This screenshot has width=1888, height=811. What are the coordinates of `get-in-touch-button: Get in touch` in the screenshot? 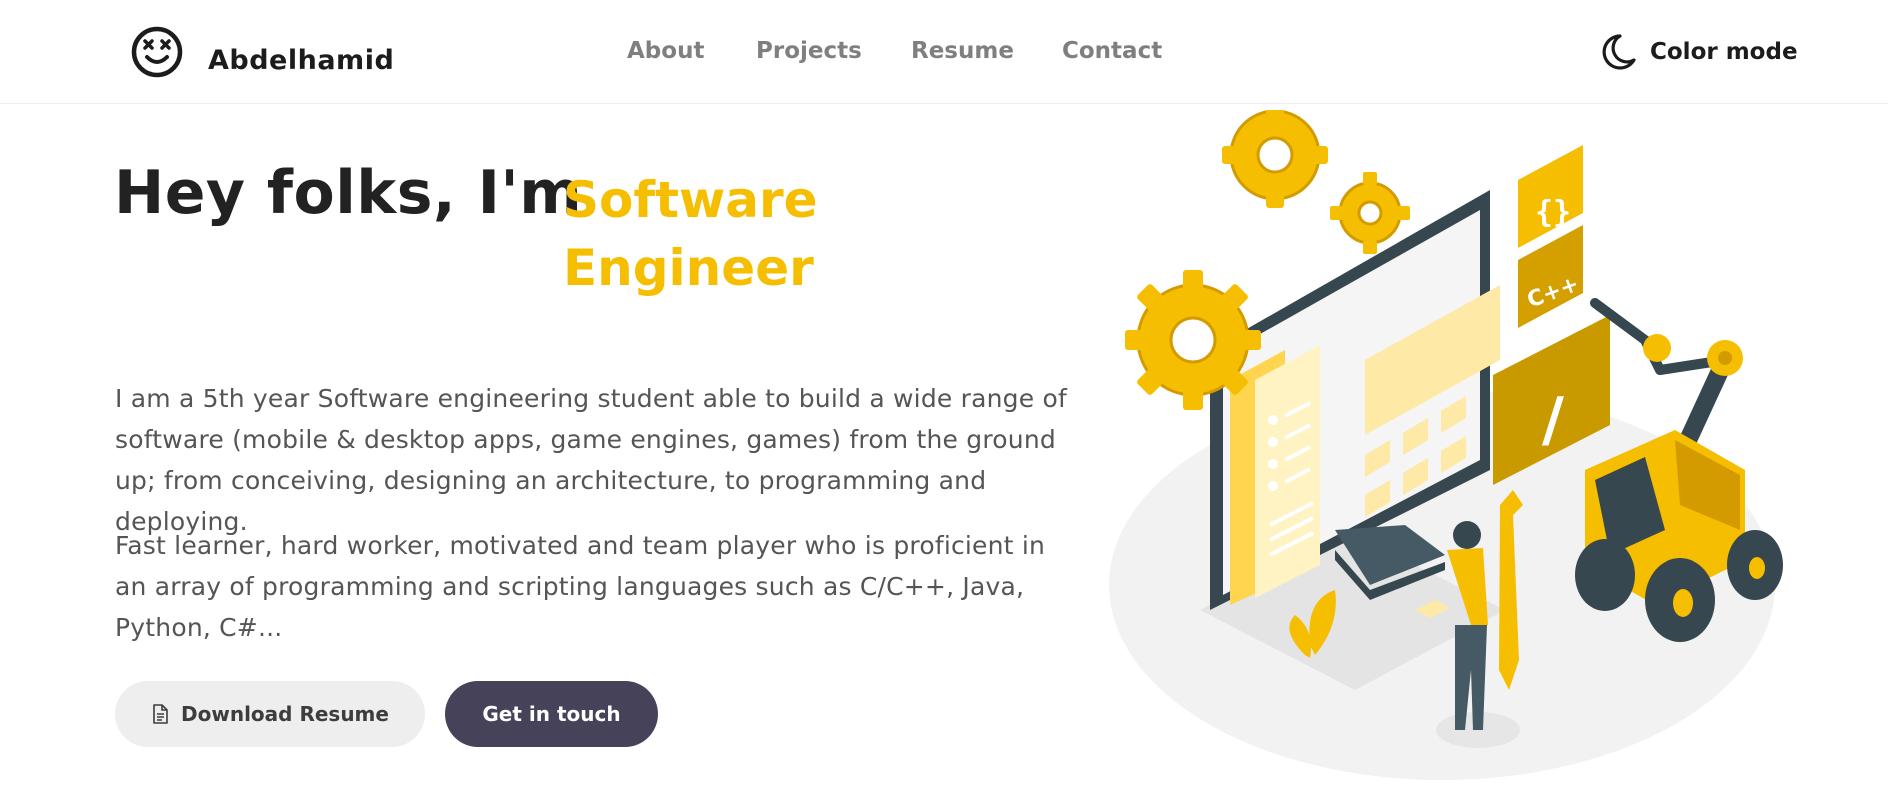 It's located at (551, 714).